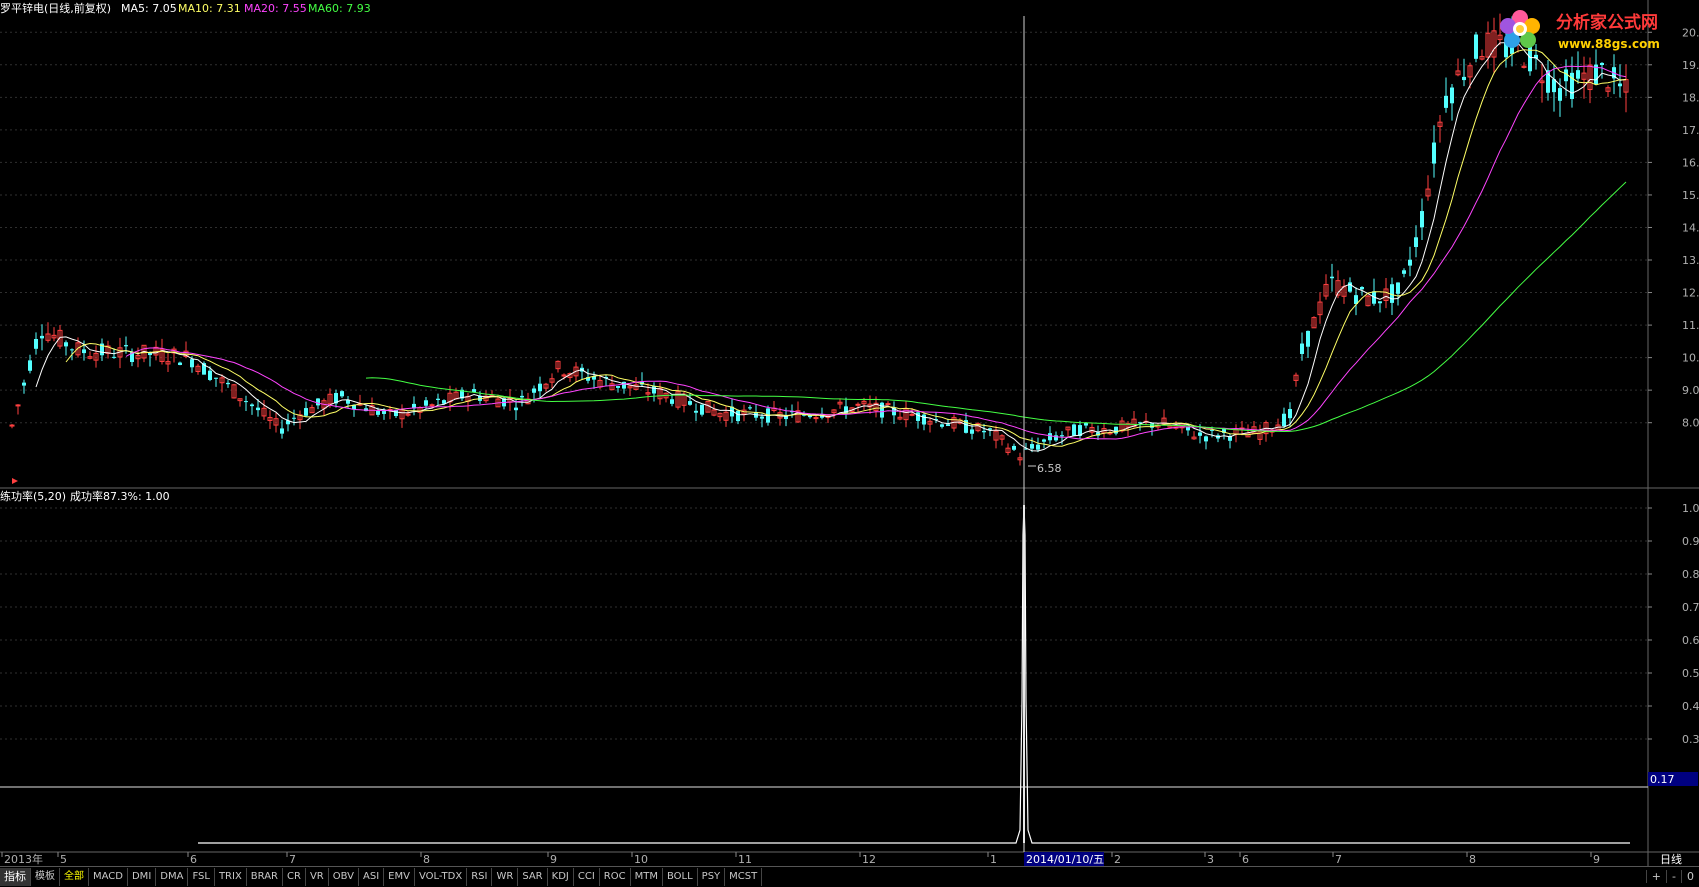  I want to click on logo: 分析家公式网 www.88gs.com, so click(1596, 30).